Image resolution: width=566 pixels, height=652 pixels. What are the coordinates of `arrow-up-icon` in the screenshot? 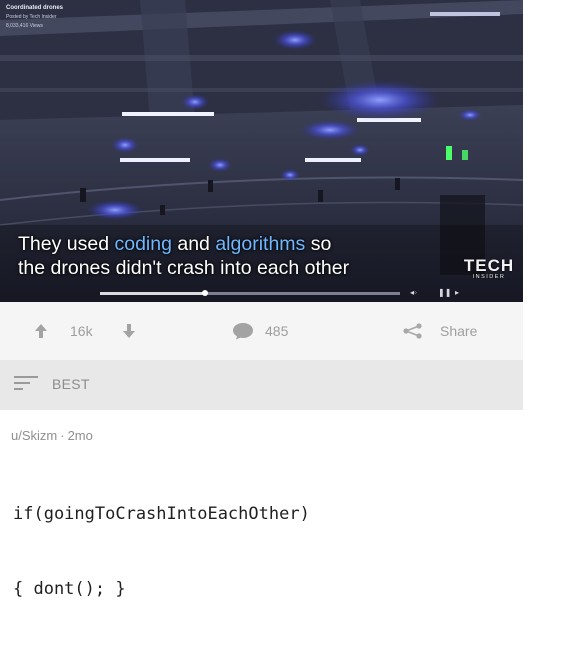 It's located at (41, 331).